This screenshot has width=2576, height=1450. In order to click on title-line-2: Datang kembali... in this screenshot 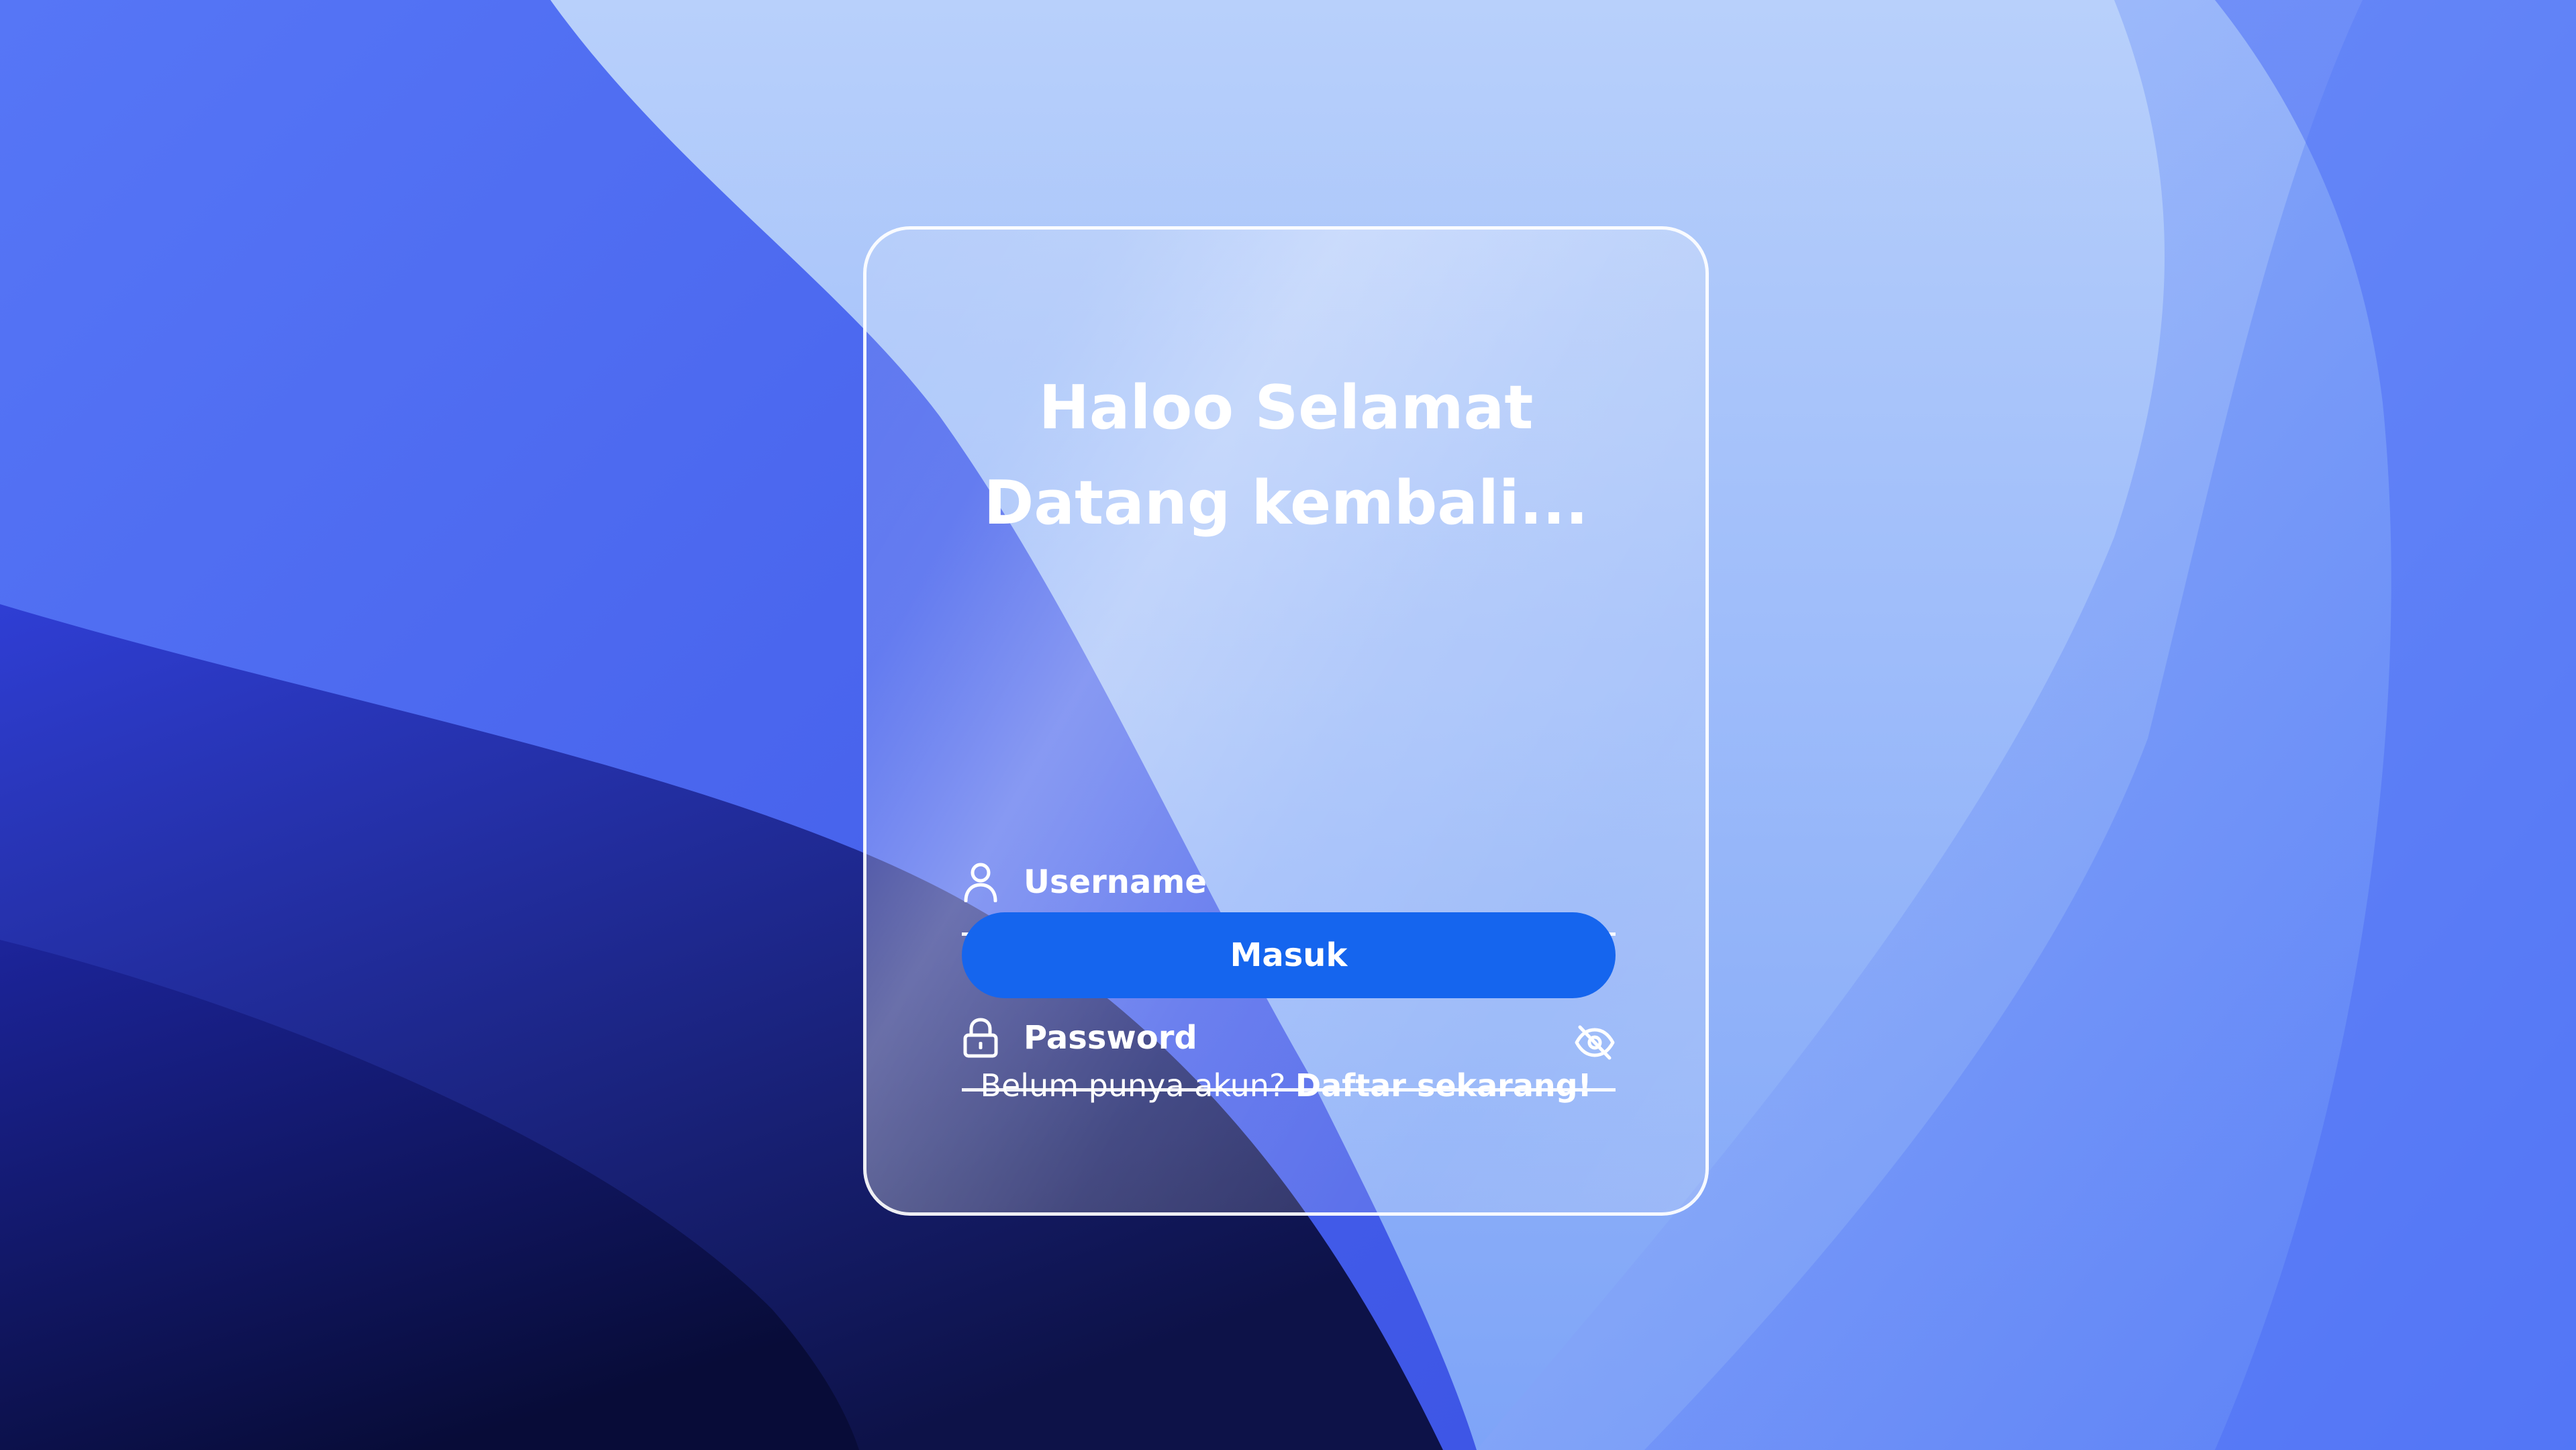, I will do `click(1286, 503)`.